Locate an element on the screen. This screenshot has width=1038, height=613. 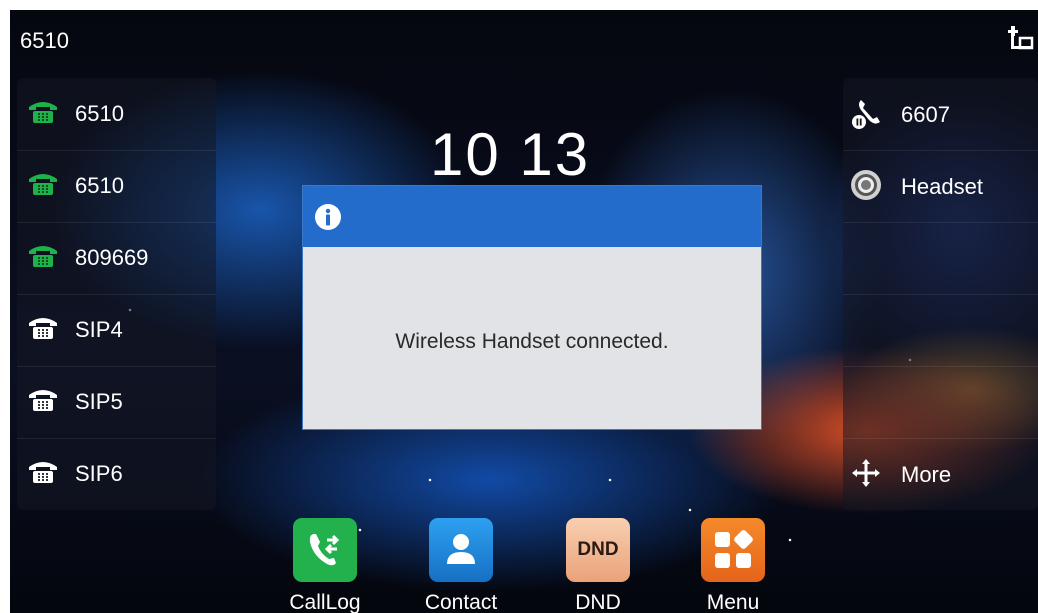
line-key-2: 6510 is located at coordinates (116, 186).